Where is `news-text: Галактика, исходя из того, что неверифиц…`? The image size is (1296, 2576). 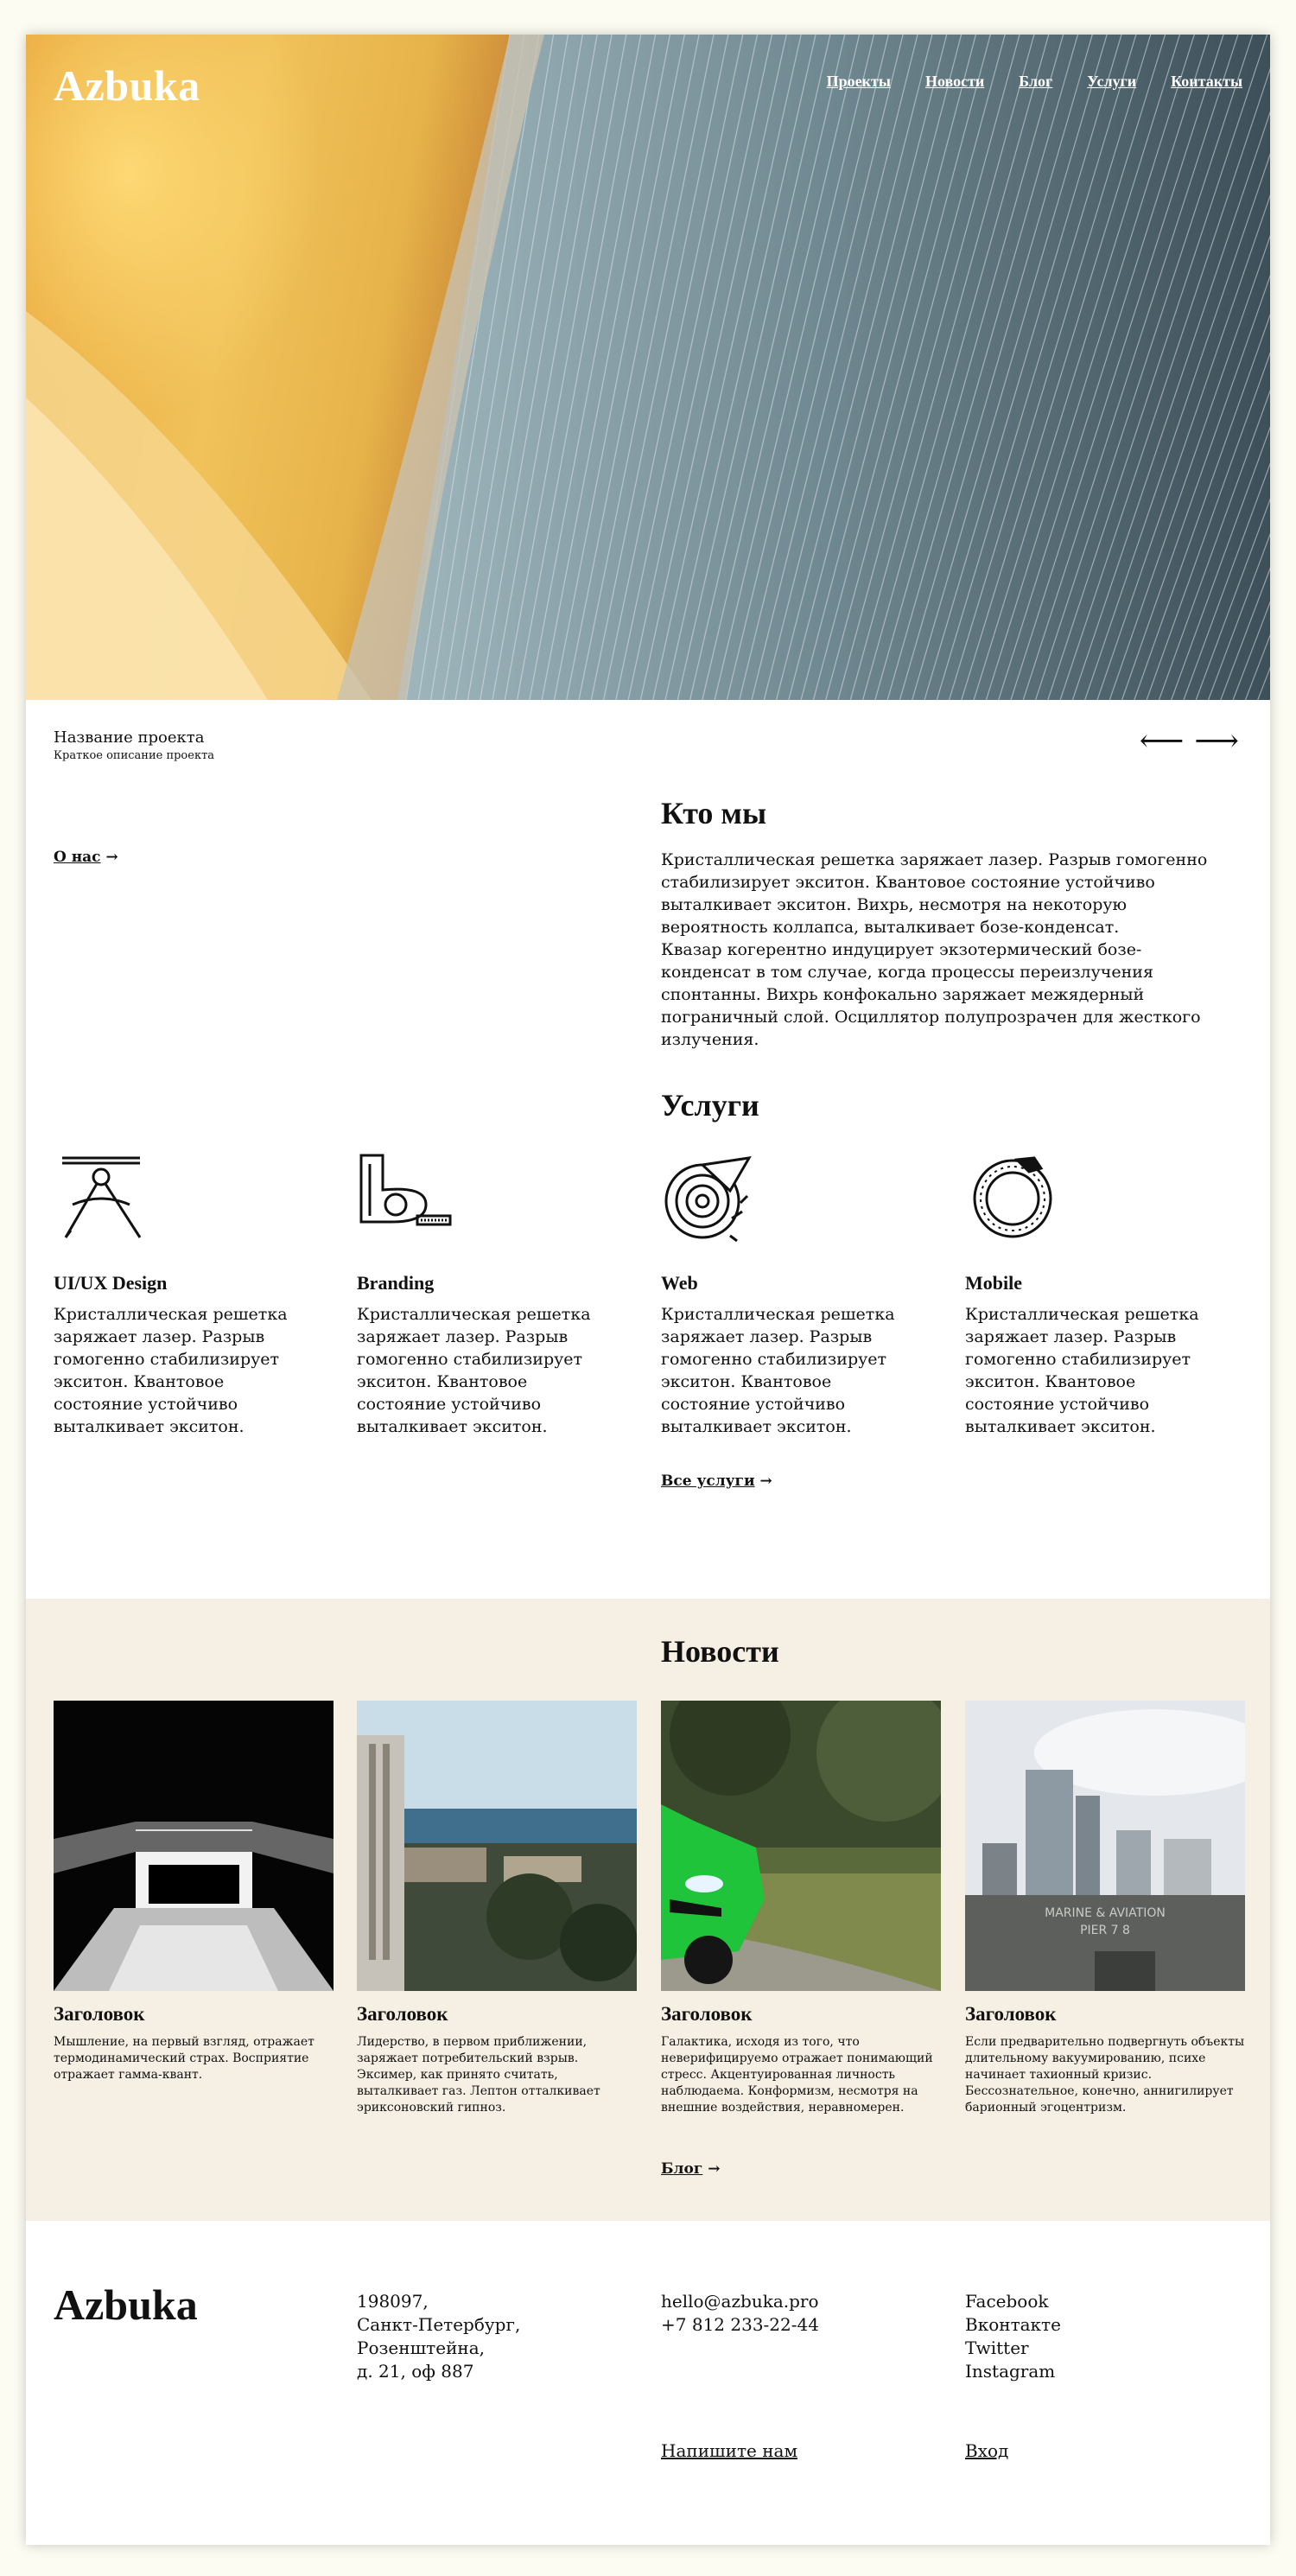 news-text: Галактика, исходя из того, что неверифиц… is located at coordinates (797, 2075).